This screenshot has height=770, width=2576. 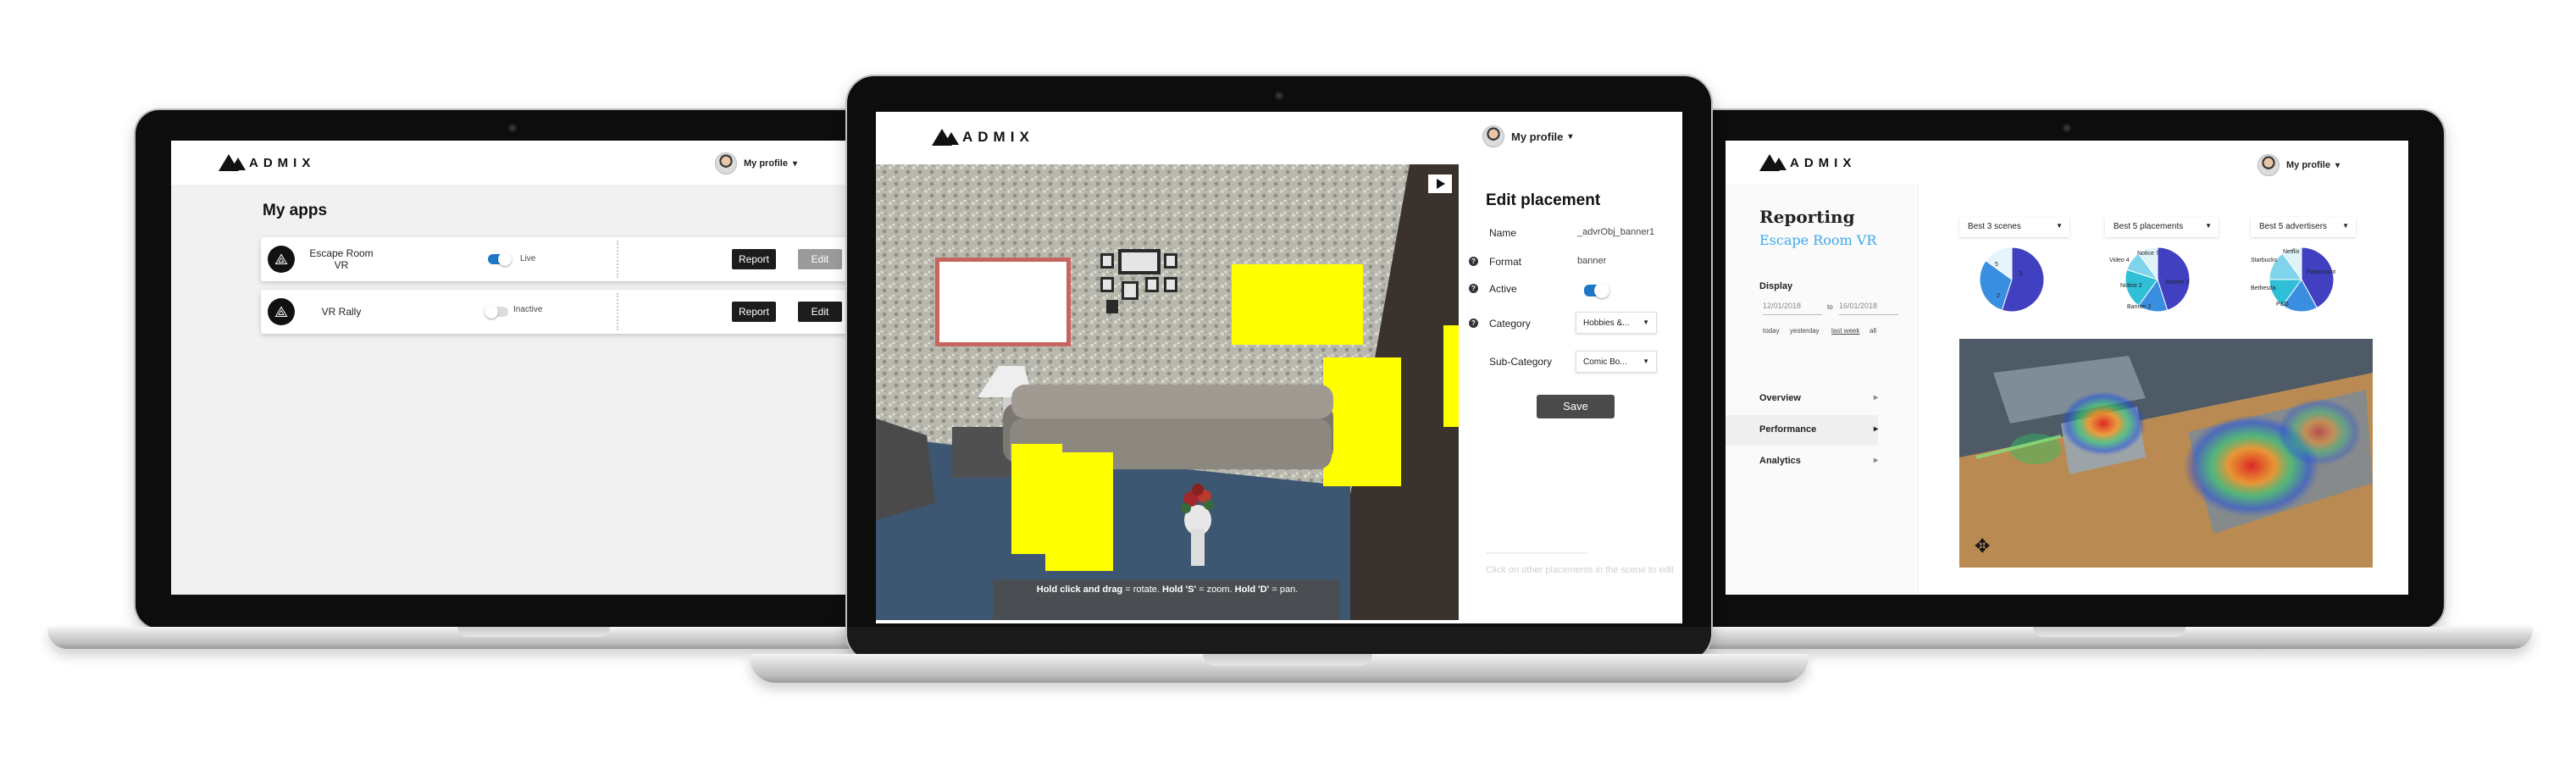 I want to click on chart-selector-label: Best 3 scenes, so click(x=1994, y=226).